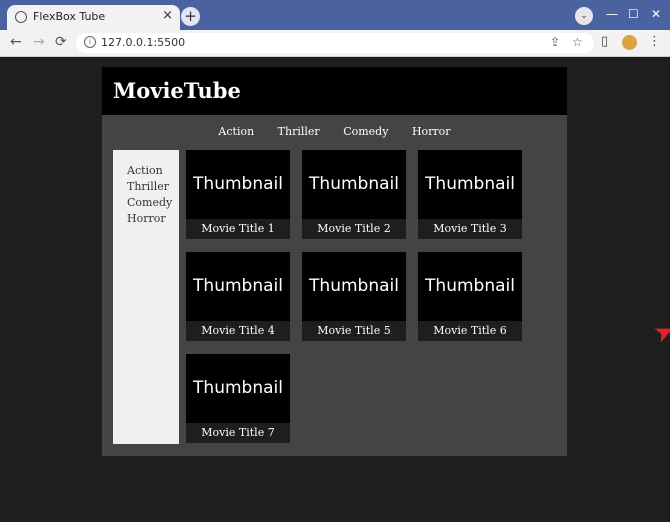 The width and height of the screenshot is (670, 522). Describe the element at coordinates (146, 218) in the screenshot. I see `sidebar-item-horror: Horror` at that location.